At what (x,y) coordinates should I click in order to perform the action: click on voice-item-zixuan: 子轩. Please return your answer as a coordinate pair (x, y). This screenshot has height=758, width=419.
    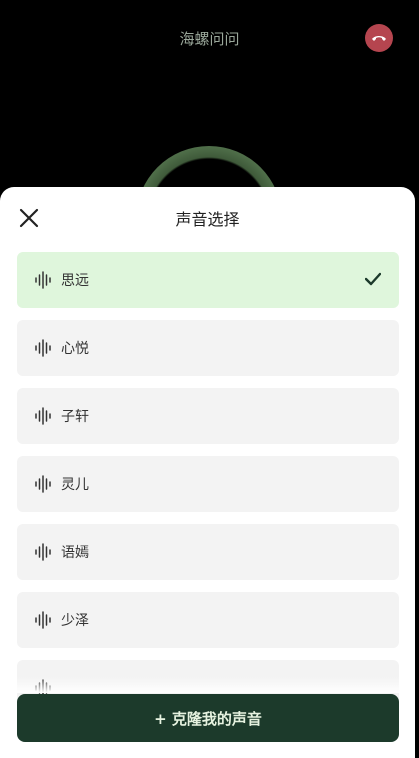
    Looking at the image, I should click on (208, 416).